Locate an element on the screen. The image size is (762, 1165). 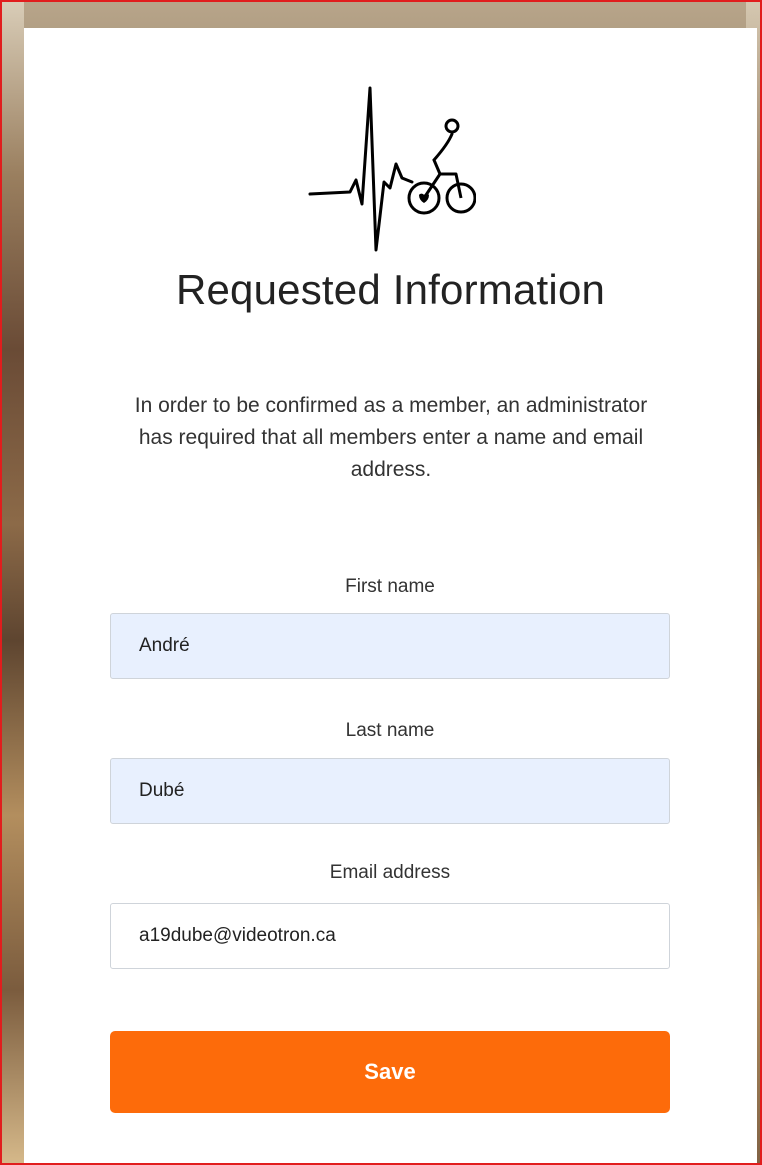
email-input is located at coordinates (390, 936).